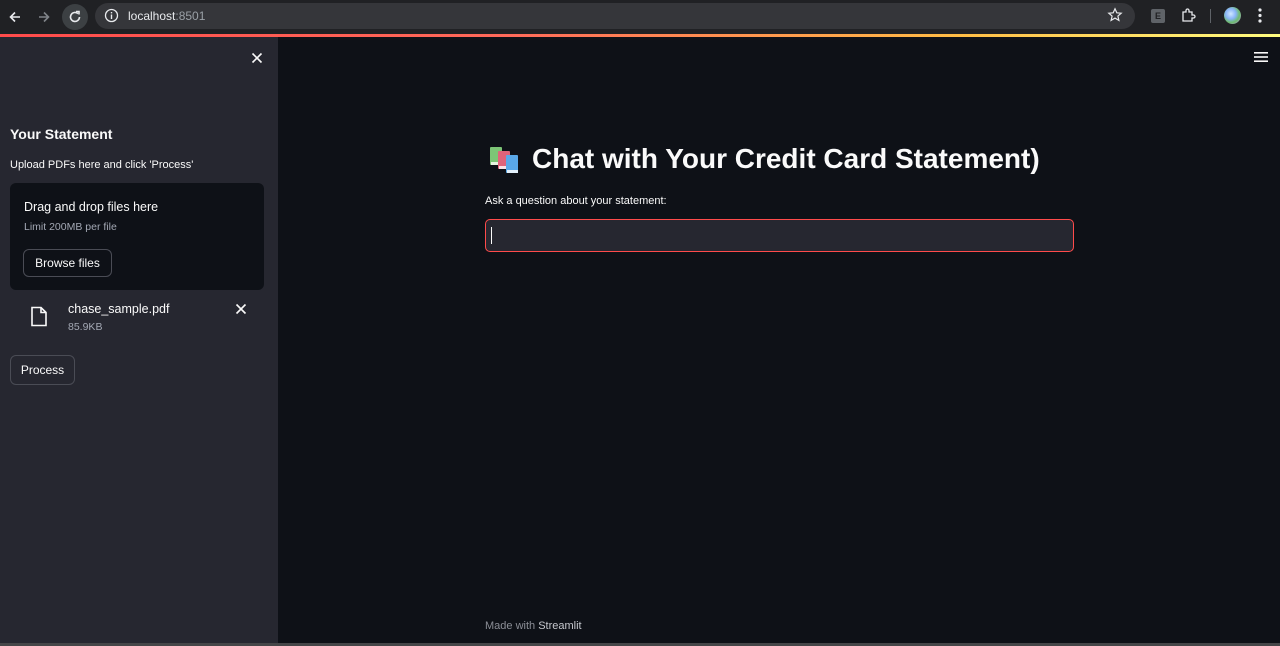  What do you see at coordinates (1188, 18) in the screenshot?
I see `extensions-puzzle-icon` at bounding box center [1188, 18].